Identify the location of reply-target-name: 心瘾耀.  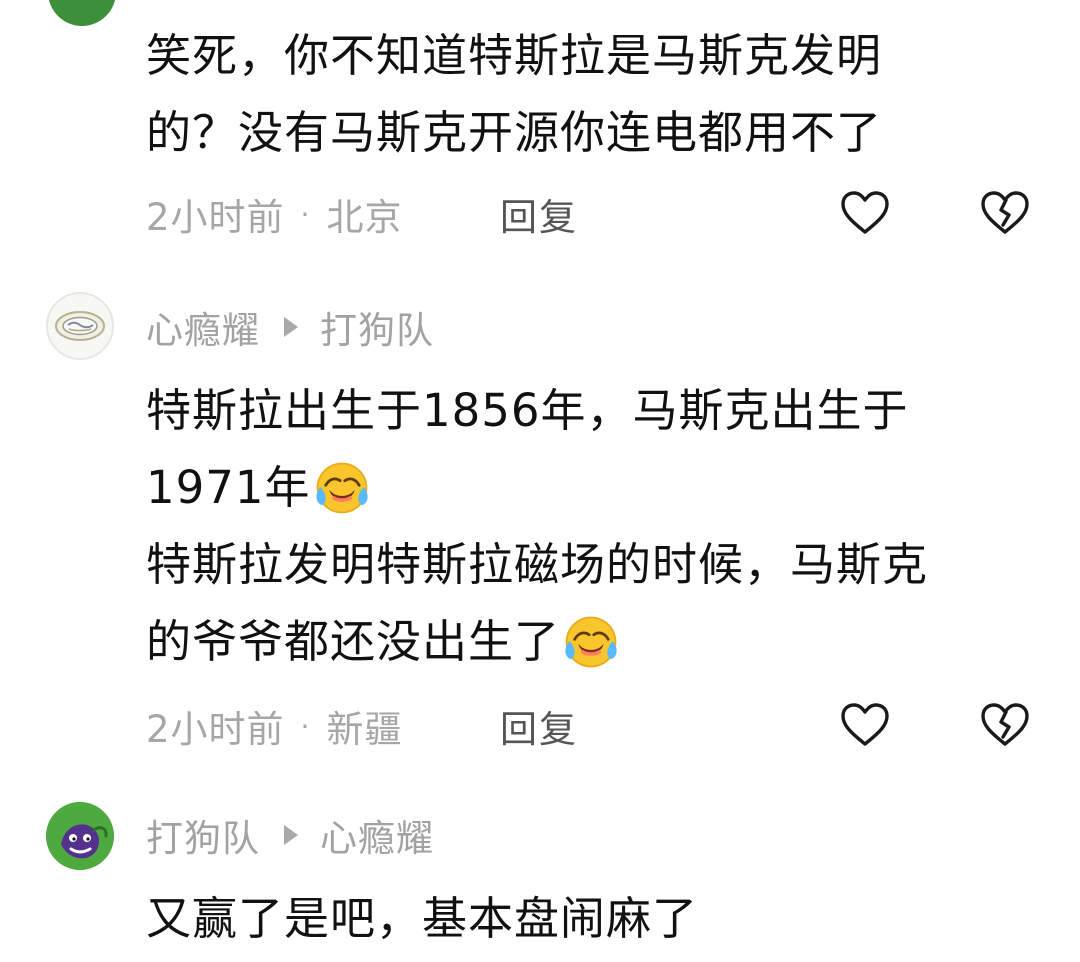
(377, 835).